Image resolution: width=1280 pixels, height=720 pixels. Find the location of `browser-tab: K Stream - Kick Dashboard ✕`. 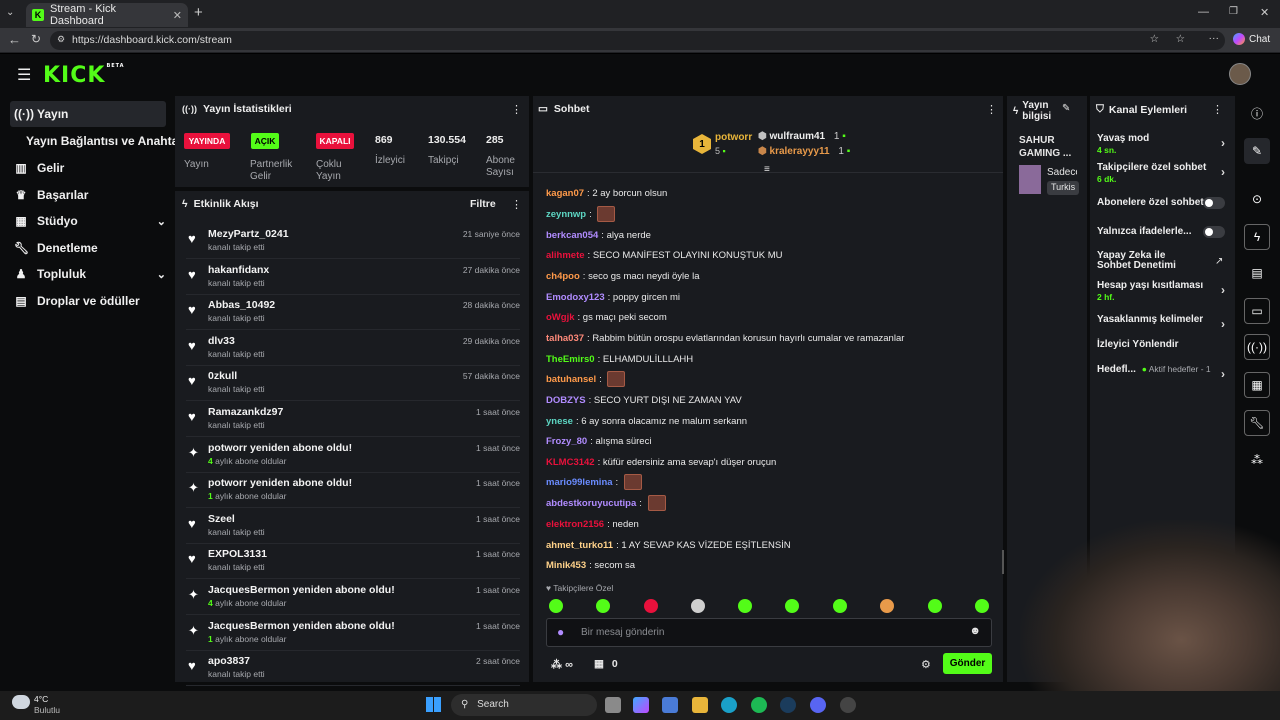

browser-tab: K Stream - Kick Dashboard ✕ is located at coordinates (107, 15).